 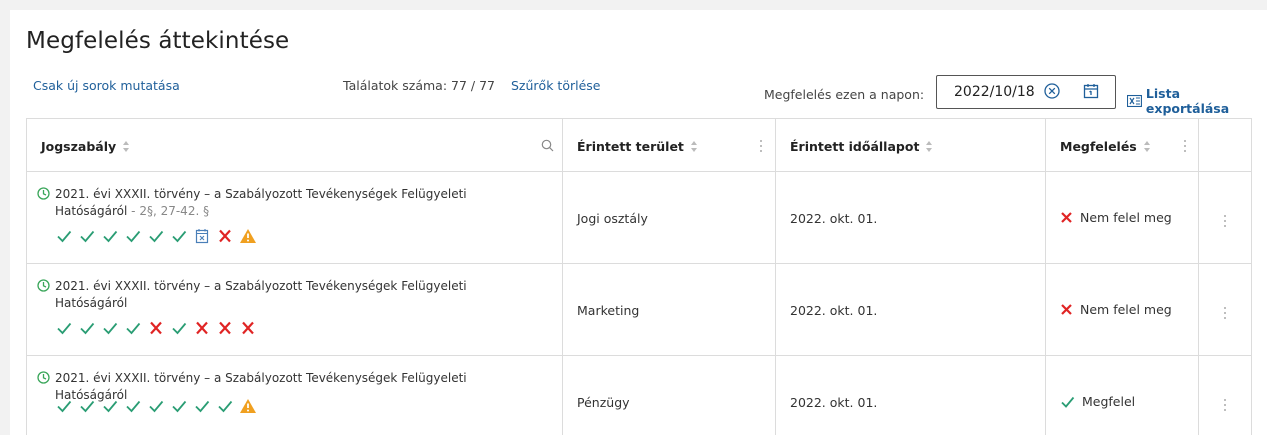 I want to click on left-edge, so click(x=5, y=217).